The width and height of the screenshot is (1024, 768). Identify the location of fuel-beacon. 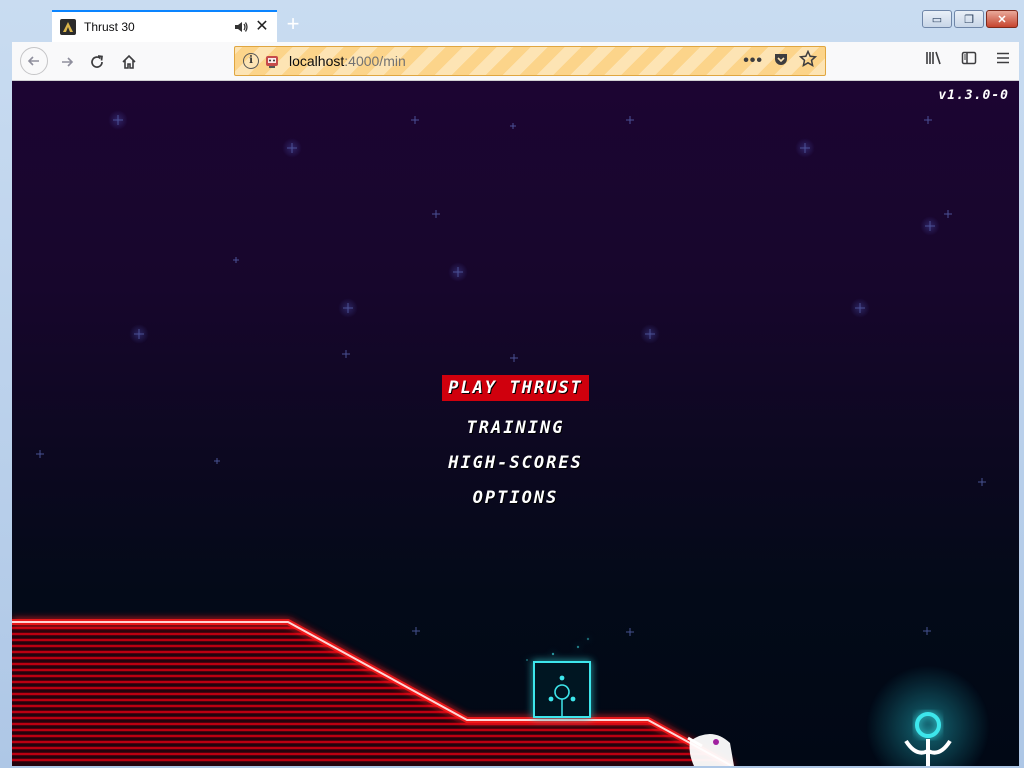
(928, 715).